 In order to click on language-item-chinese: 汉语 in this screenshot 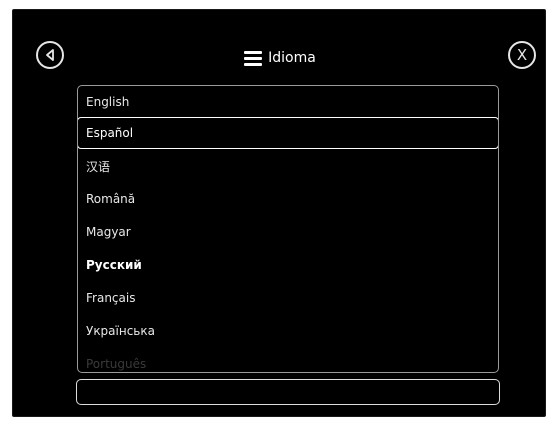, I will do `click(288, 166)`.